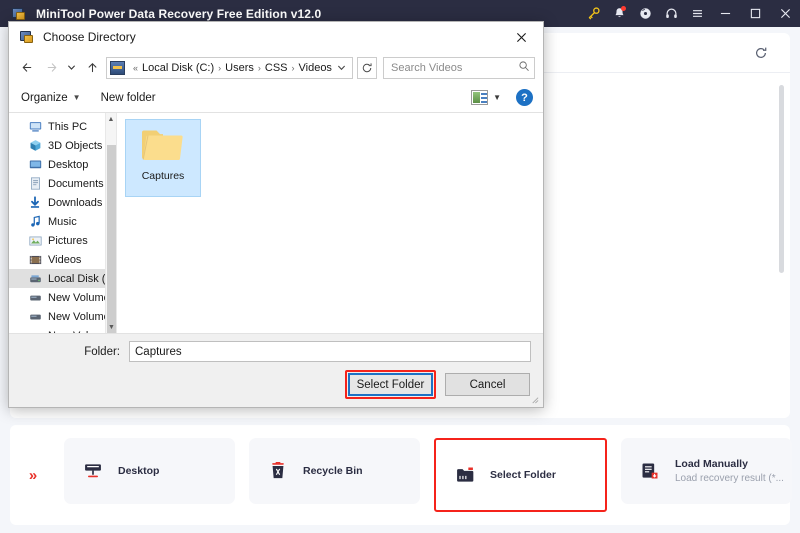  Describe the element at coordinates (315, 68) in the screenshot. I see `breadcrumb-item: Videos` at that location.